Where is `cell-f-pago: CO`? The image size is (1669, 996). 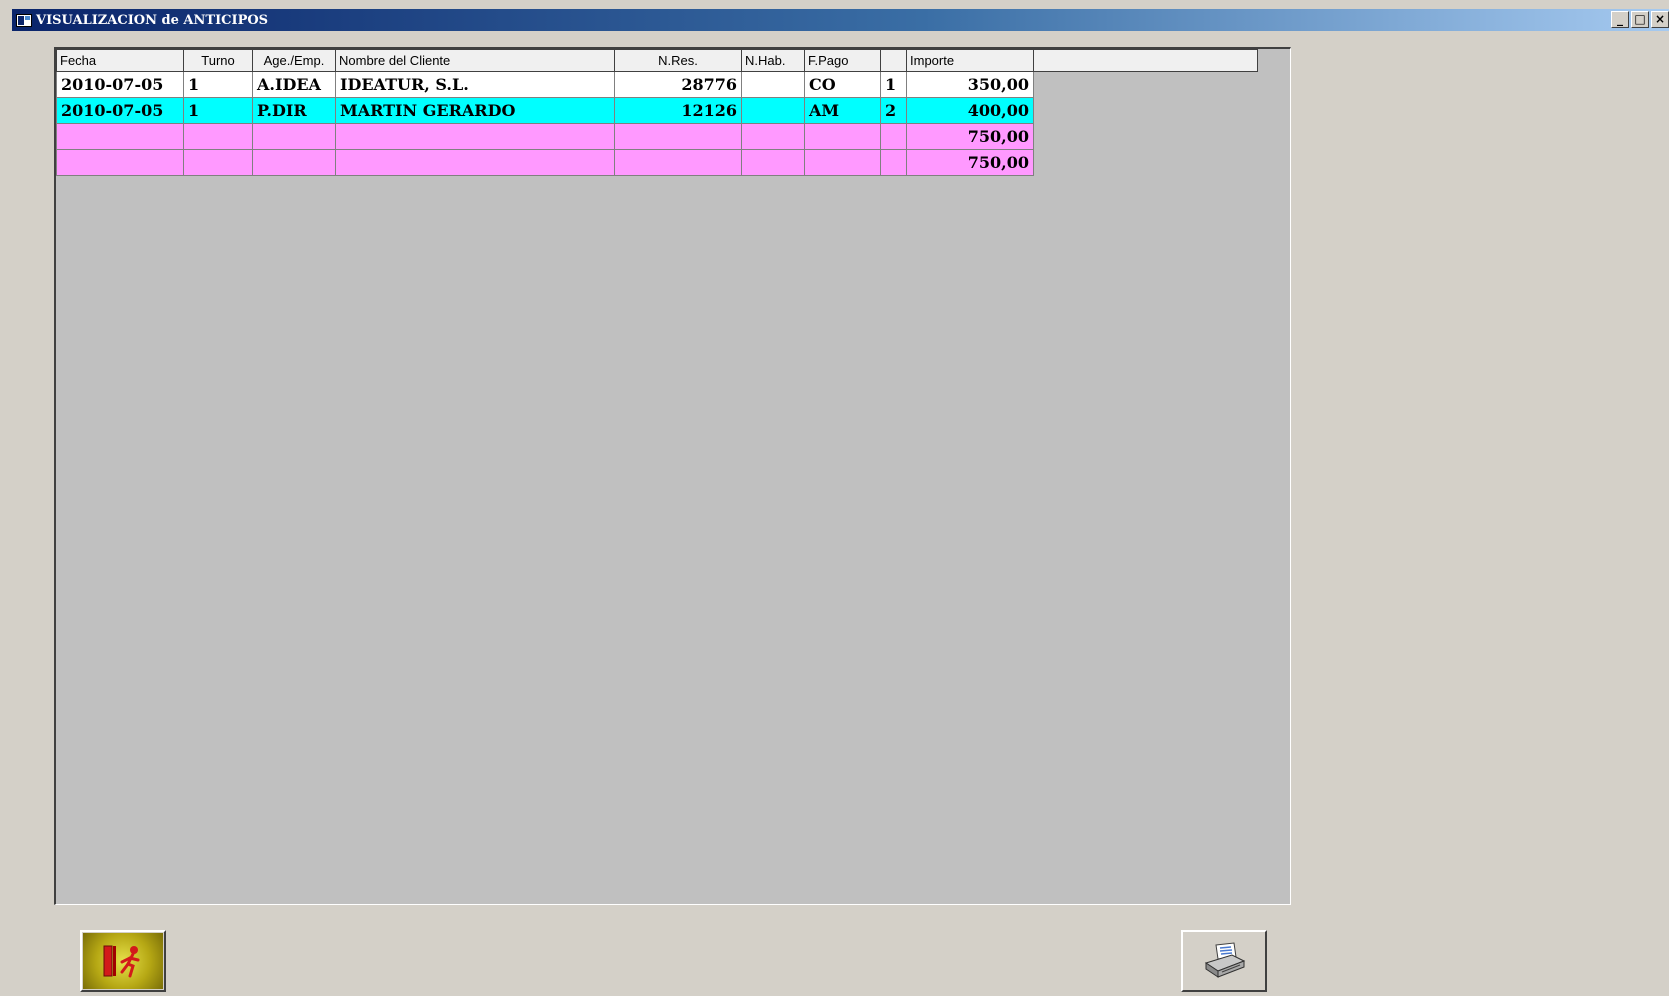 cell-f-pago: CO is located at coordinates (842, 84).